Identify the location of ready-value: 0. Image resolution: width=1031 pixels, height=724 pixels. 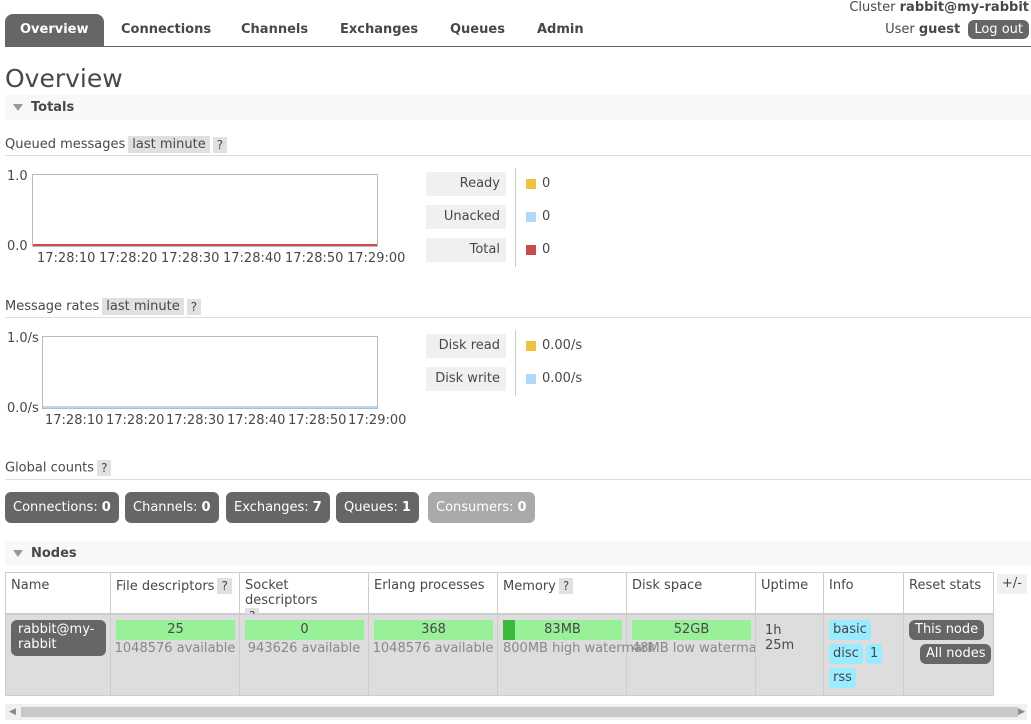
(546, 183).